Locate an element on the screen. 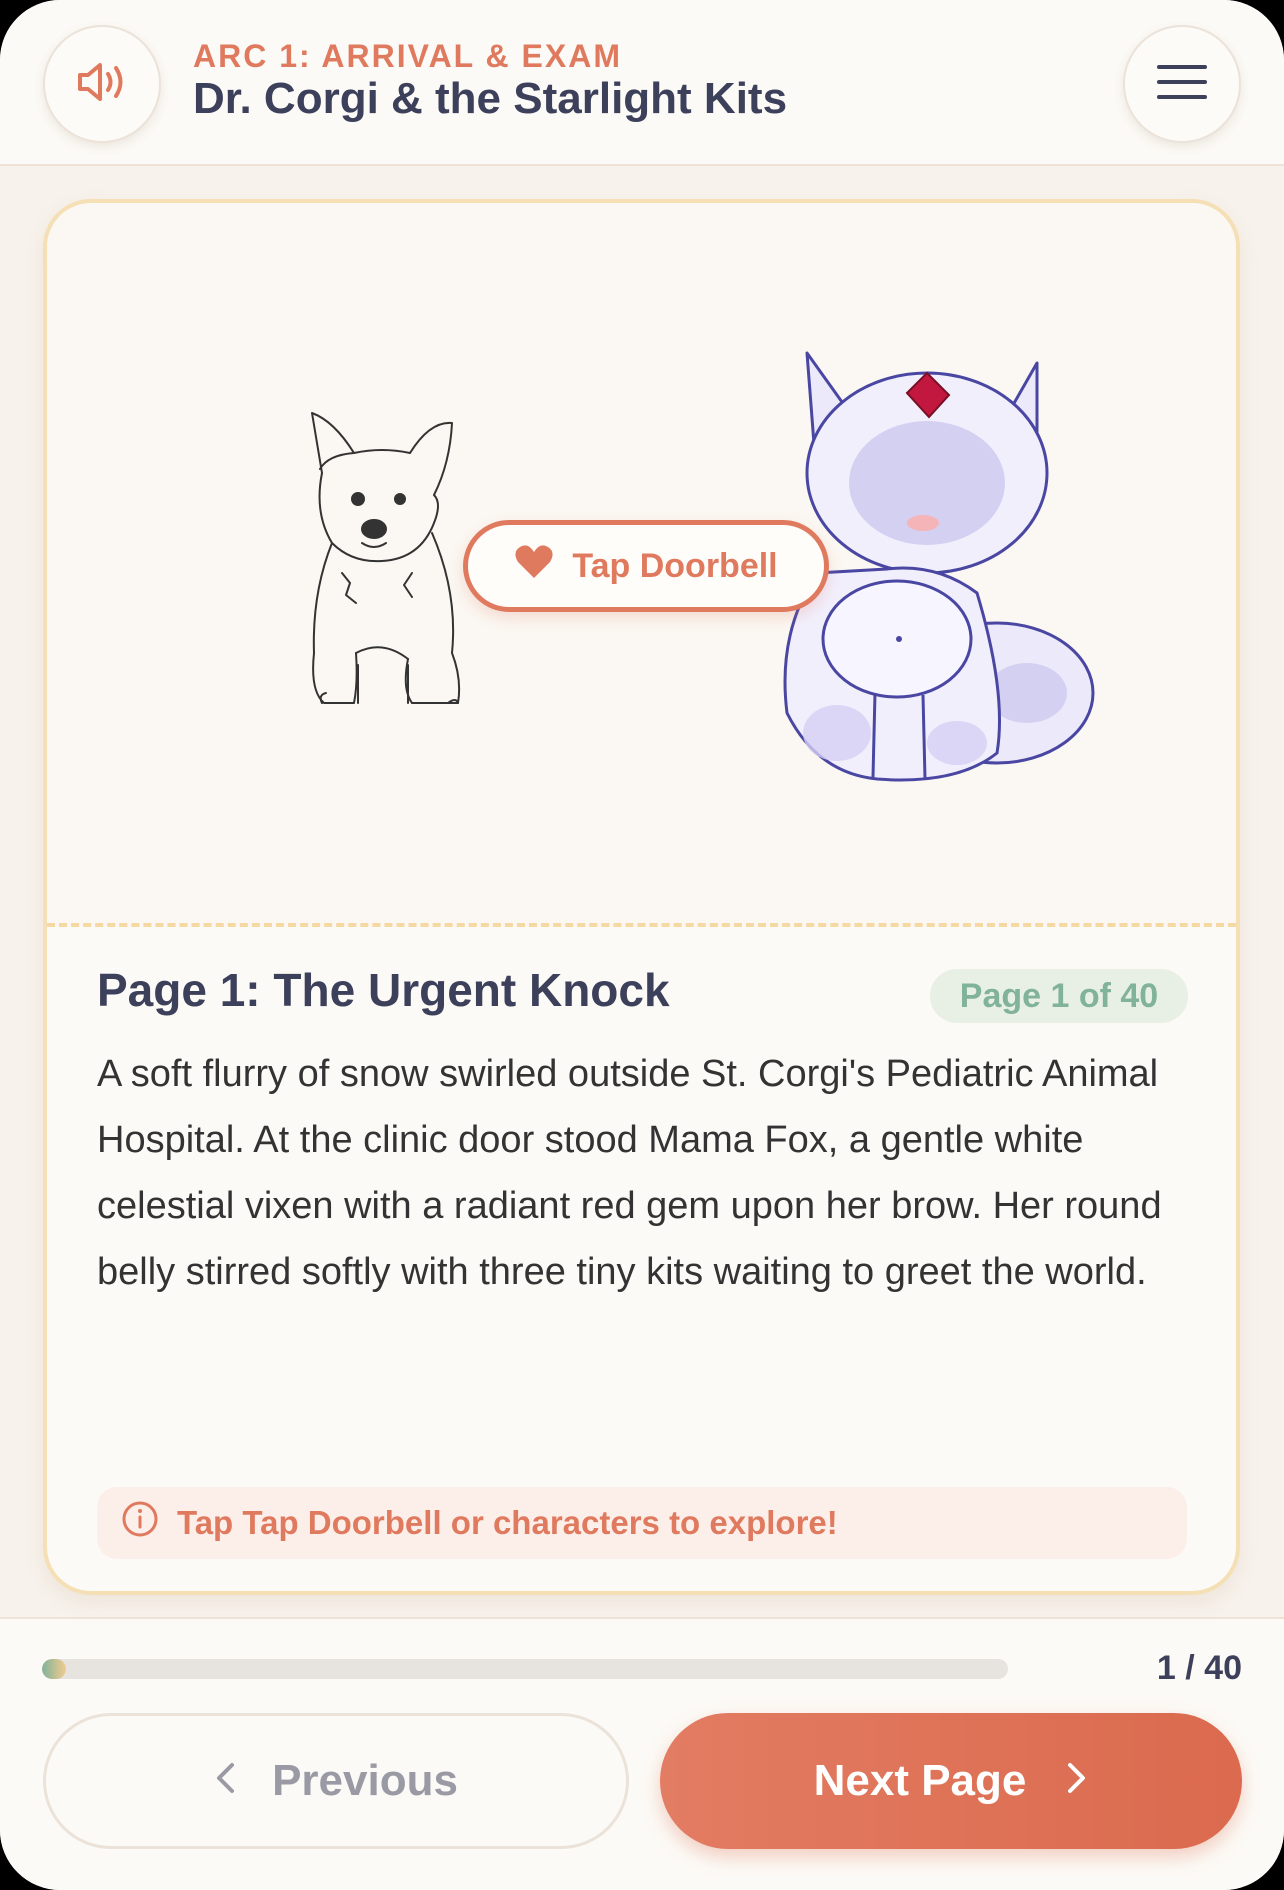 This screenshot has width=1284, height=1890. previous-button: Previous is located at coordinates (336, 1781).